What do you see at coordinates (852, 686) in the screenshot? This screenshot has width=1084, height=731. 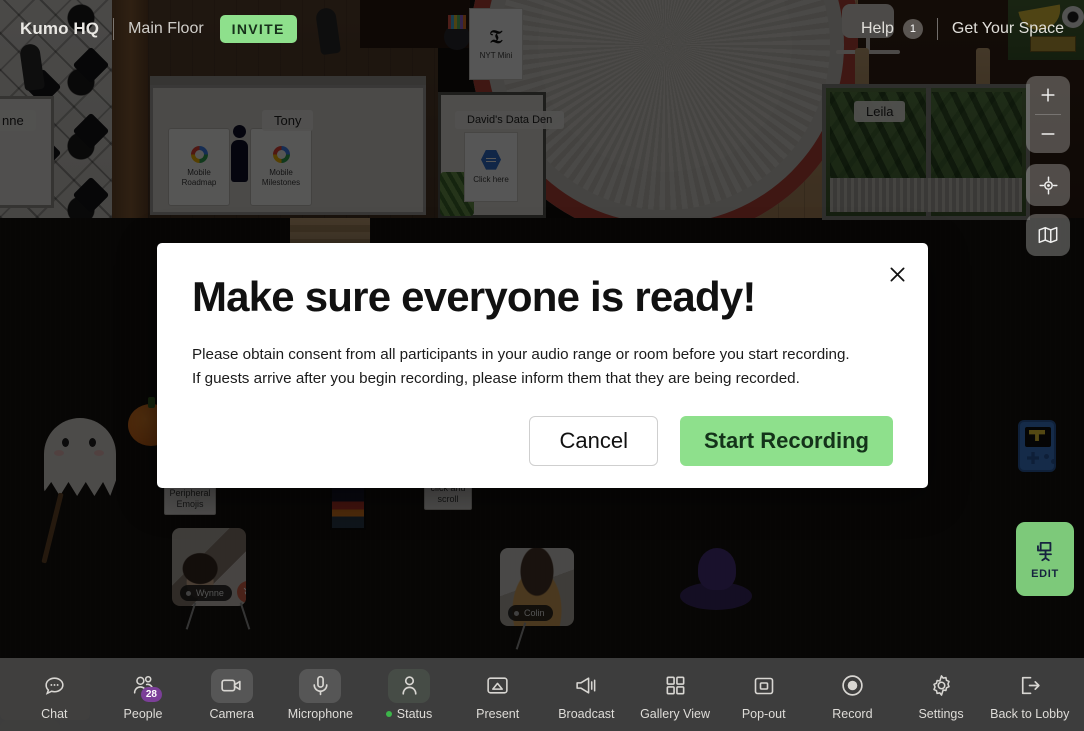 I see `record-icon` at bounding box center [852, 686].